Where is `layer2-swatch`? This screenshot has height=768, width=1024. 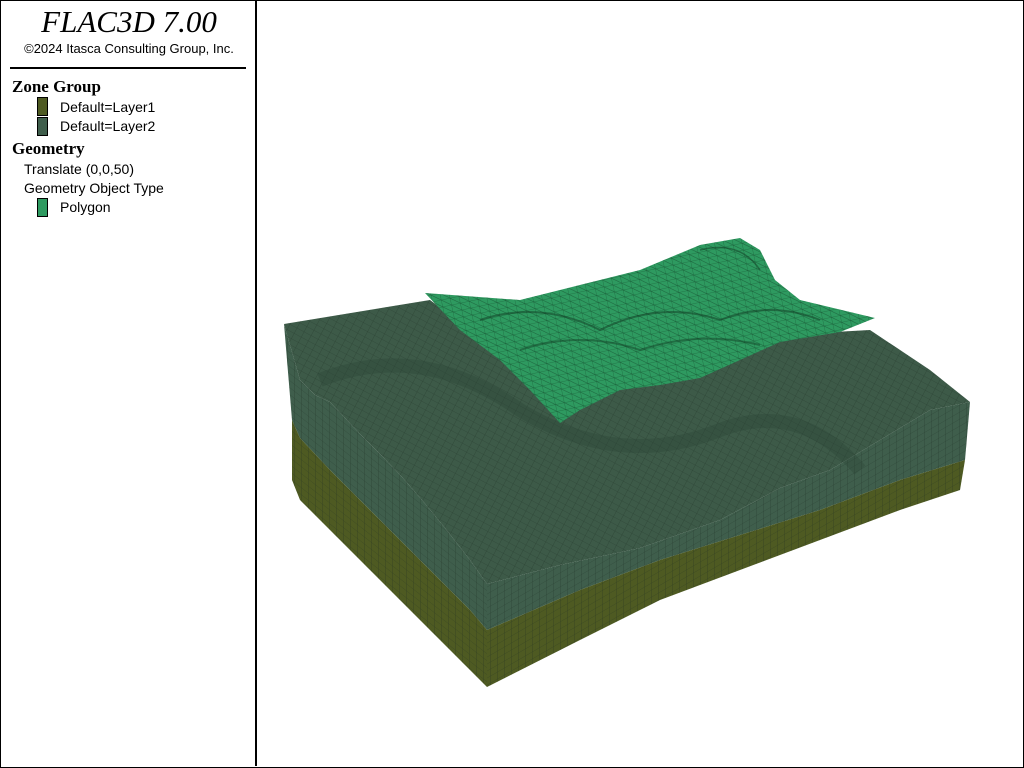 layer2-swatch is located at coordinates (42, 126).